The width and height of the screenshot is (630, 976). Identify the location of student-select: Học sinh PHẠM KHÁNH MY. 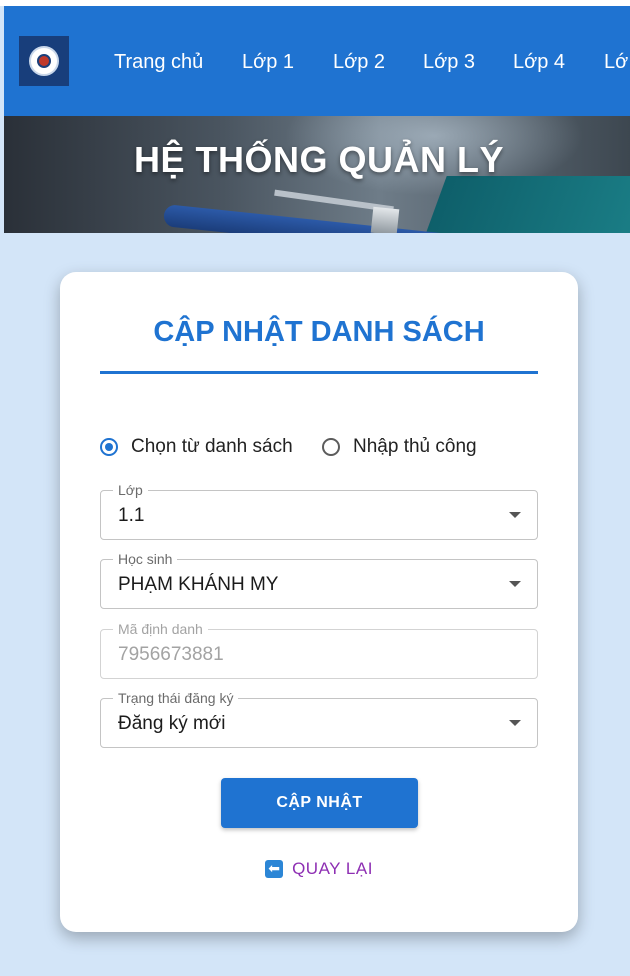
(319, 580).